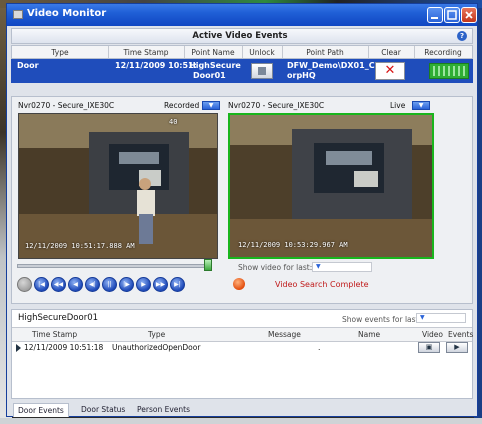 This screenshot has height=424, width=482. I want to click on camera-icon: ▣, so click(429, 347).